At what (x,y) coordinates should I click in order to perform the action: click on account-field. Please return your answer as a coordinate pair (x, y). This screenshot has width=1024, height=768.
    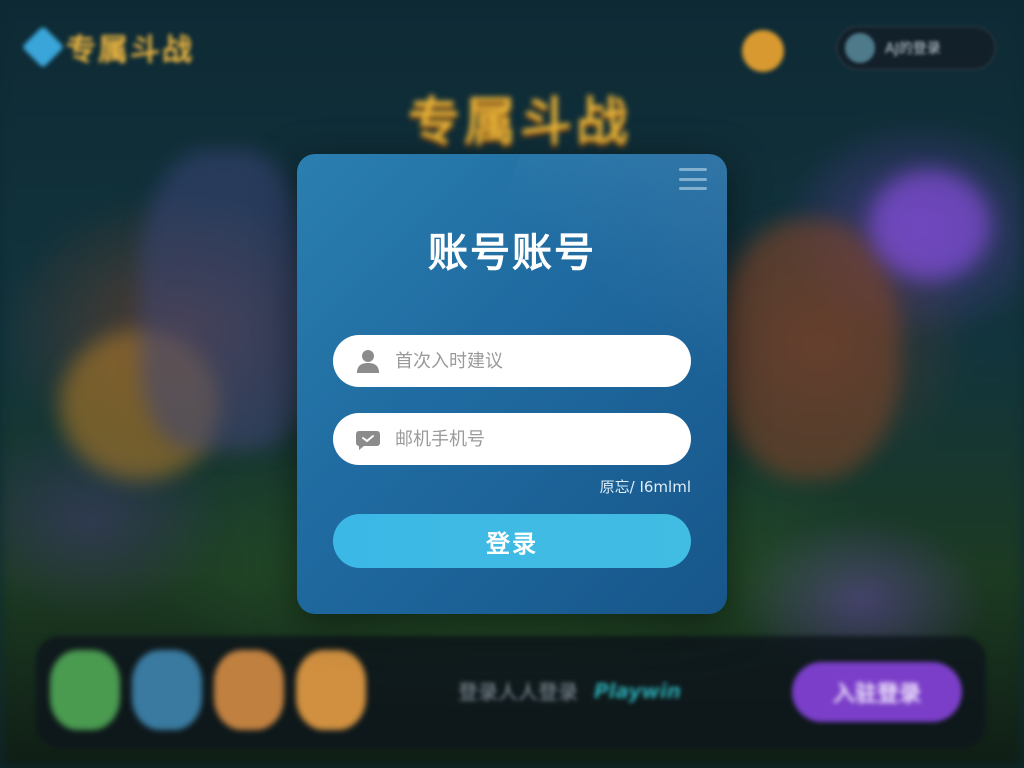
    Looking at the image, I should click on (512, 361).